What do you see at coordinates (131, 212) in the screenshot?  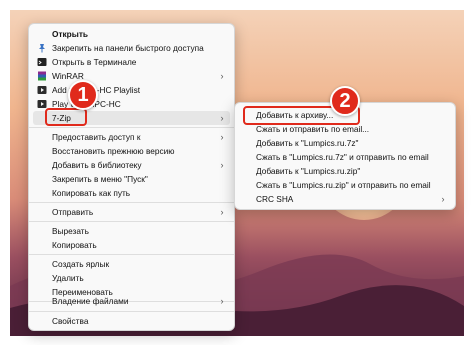 I see `menu-item-send-to: Отправить ›` at bounding box center [131, 212].